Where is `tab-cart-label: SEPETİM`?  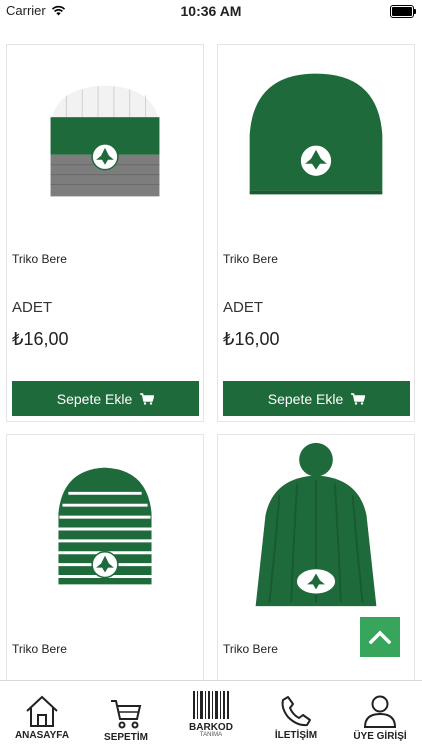 tab-cart-label: SEPETİM is located at coordinates (126, 737).